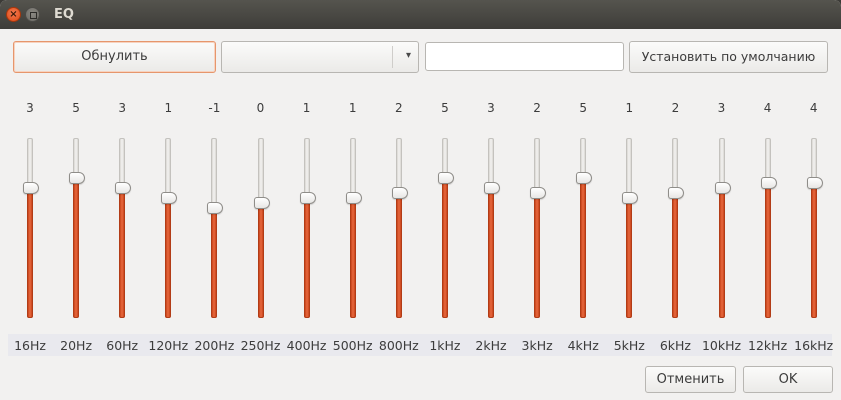 The height and width of the screenshot is (400, 841). I want to click on window-title: EQ, so click(64, 14).